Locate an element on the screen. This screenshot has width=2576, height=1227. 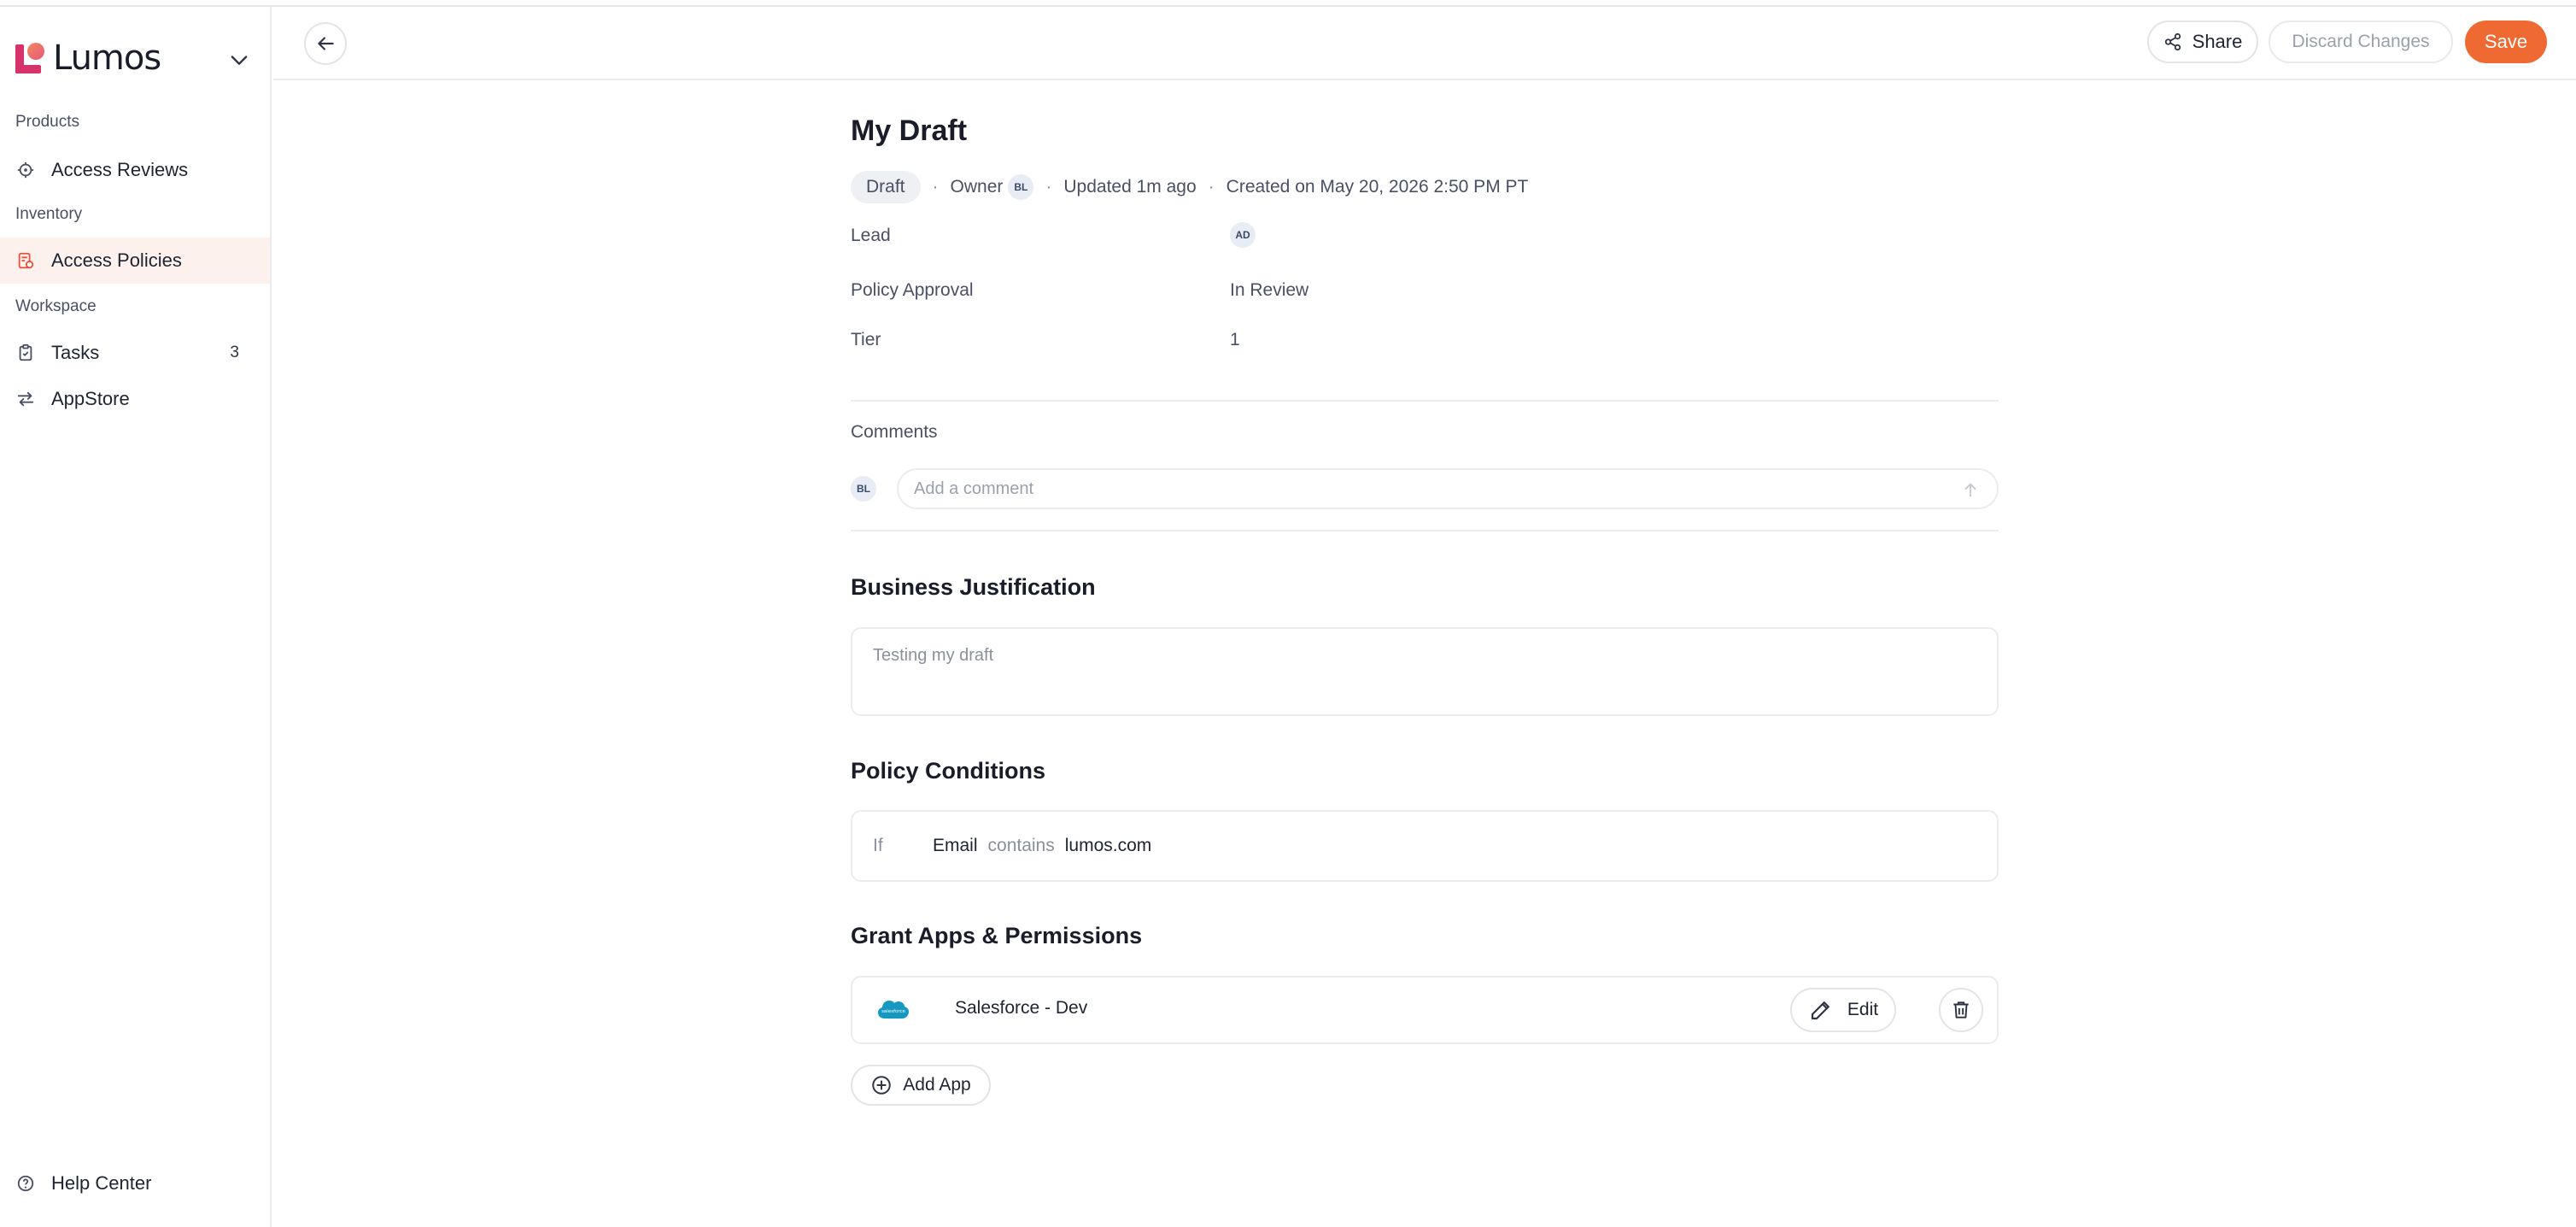
discard-changes-button: Discard Changes is located at coordinates (2361, 42).